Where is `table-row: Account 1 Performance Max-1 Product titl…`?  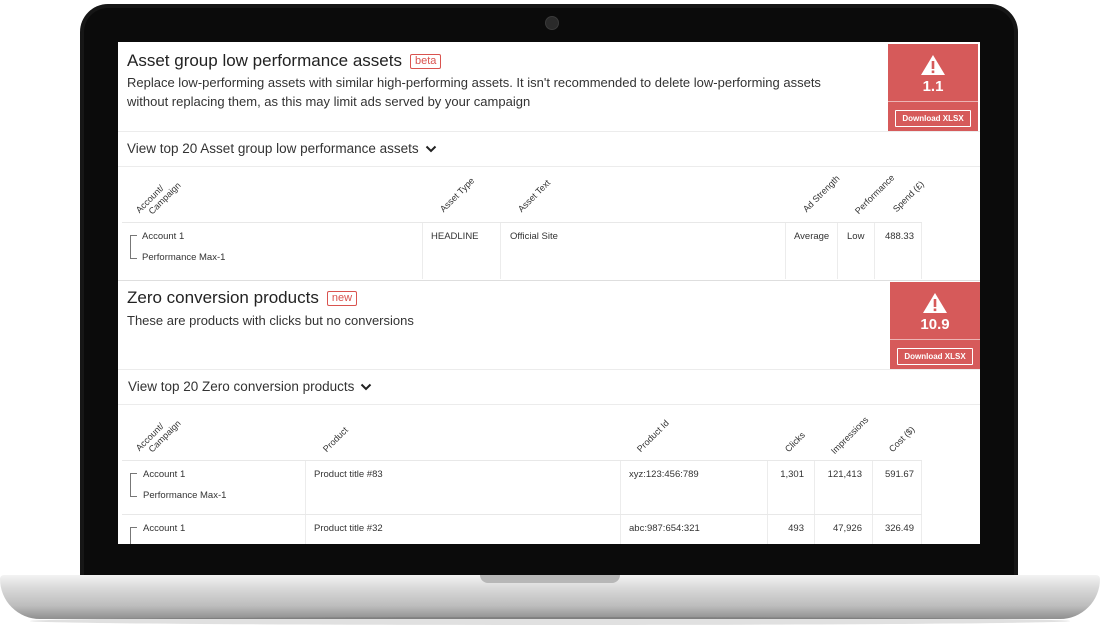 table-row: Account 1 Performance Max-1 Product titl… is located at coordinates (522, 487).